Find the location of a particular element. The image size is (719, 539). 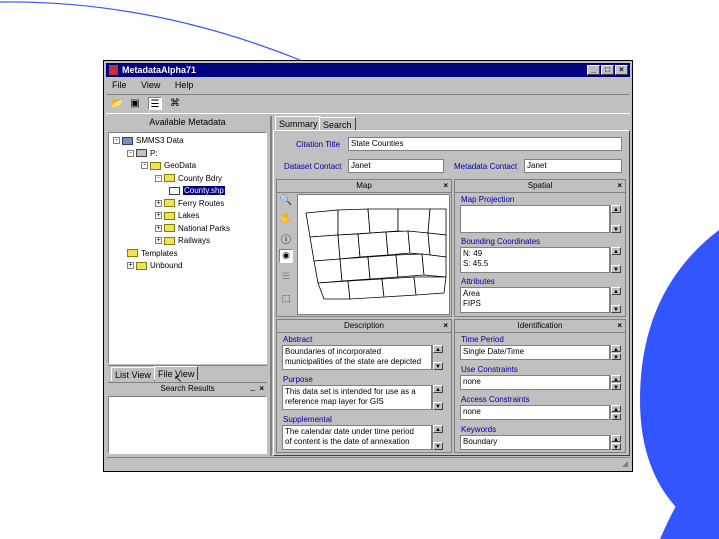

tree-item: Templates is located at coordinates (152, 253).